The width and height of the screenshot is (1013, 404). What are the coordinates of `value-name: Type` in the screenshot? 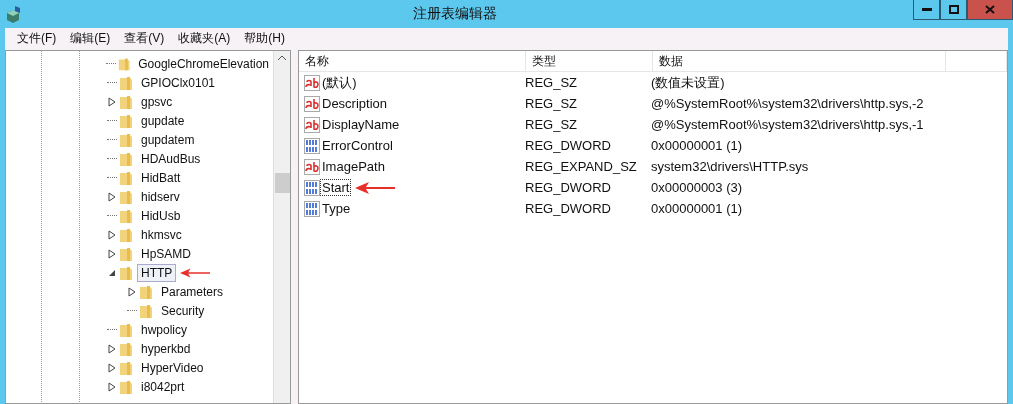 It's located at (336, 208).